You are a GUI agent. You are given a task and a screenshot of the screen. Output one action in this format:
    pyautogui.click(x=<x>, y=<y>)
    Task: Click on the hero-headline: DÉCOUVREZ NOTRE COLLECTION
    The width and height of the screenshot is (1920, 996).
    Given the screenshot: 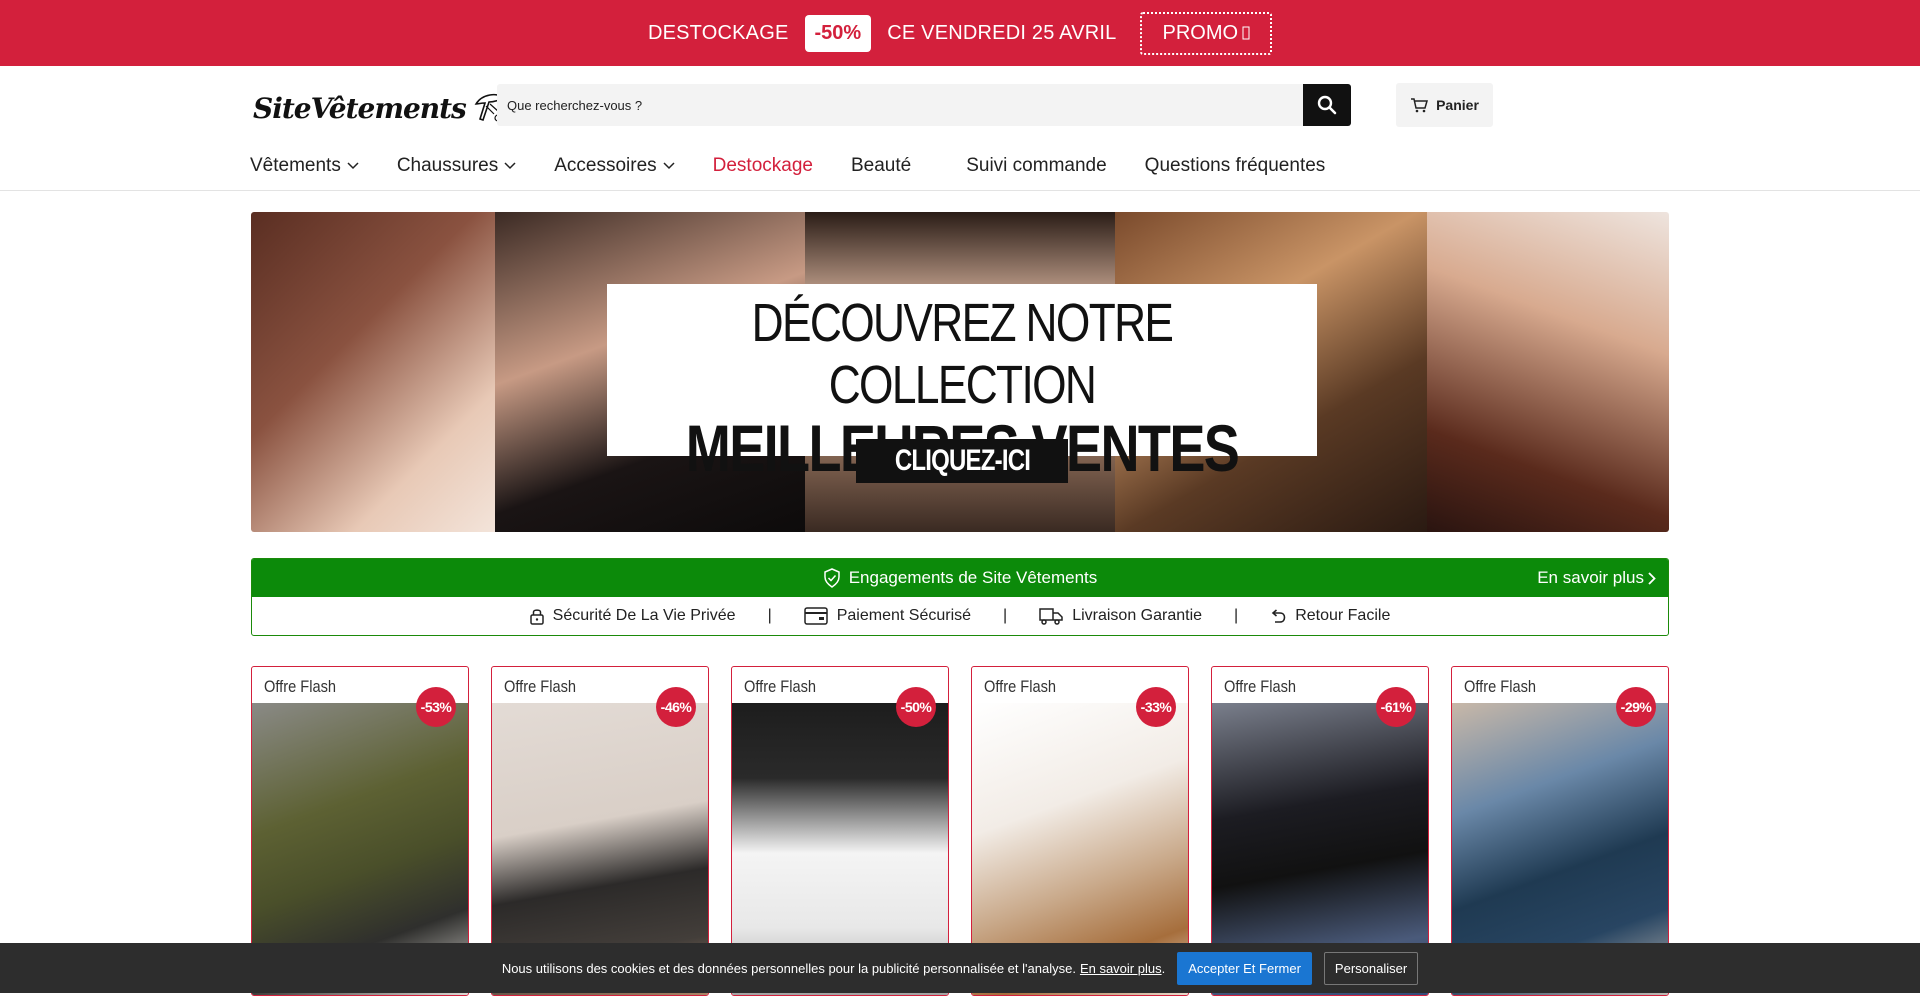 What is the action you would take?
    pyautogui.click(x=962, y=354)
    